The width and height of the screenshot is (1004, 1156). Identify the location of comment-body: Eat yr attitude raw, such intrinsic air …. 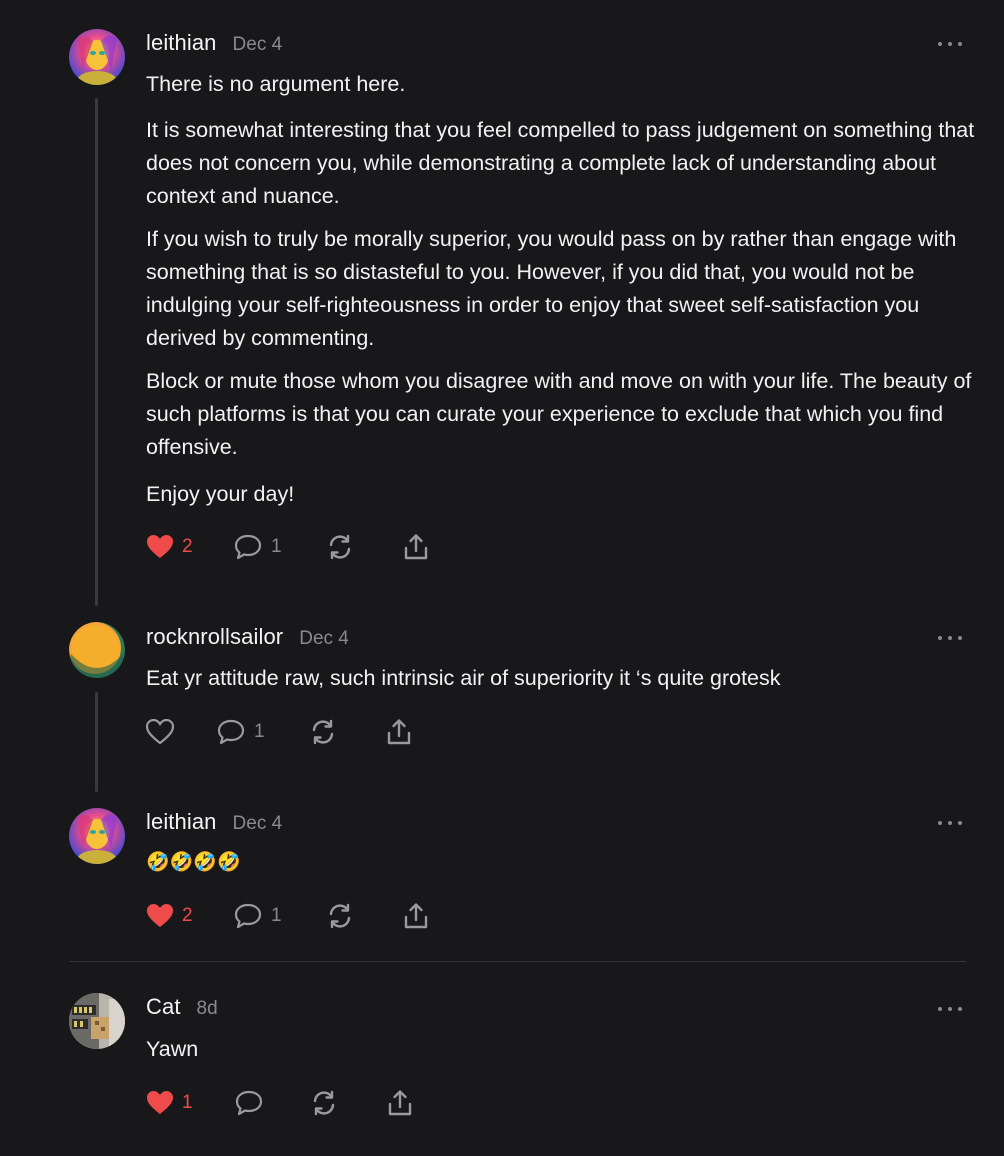
(561, 683).